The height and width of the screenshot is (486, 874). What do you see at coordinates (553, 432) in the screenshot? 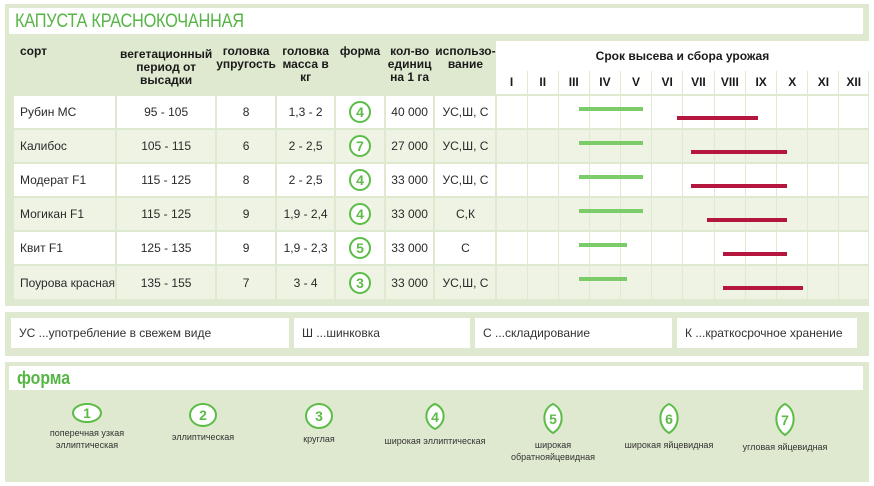
I see `shape-item: 5 широкая обратнояйцевидная` at bounding box center [553, 432].